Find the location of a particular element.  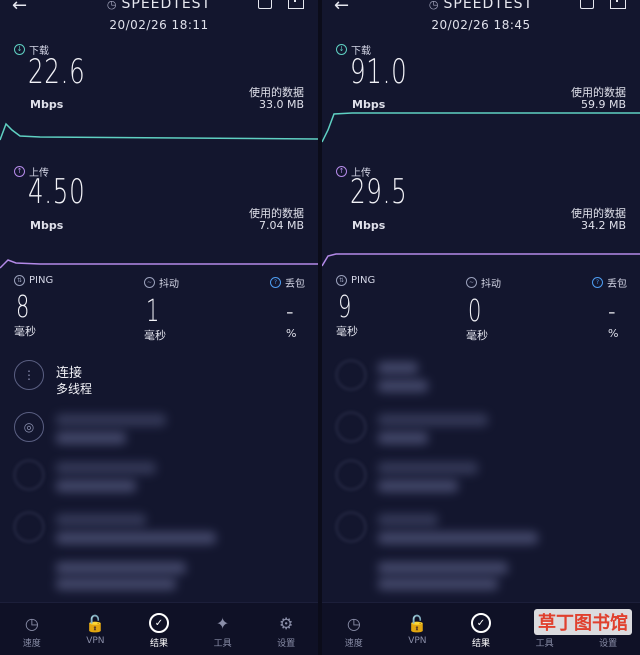

upload-usage-value: 34.2 MB is located at coordinates (603, 225).